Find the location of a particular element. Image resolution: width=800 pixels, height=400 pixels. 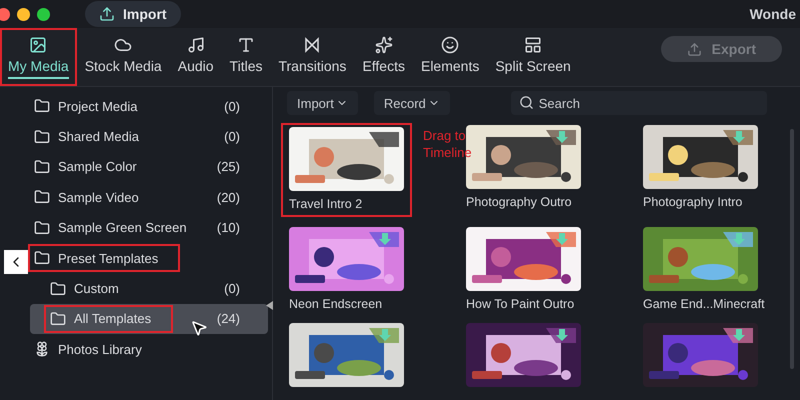

bowtie-icon is located at coordinates (312, 45).